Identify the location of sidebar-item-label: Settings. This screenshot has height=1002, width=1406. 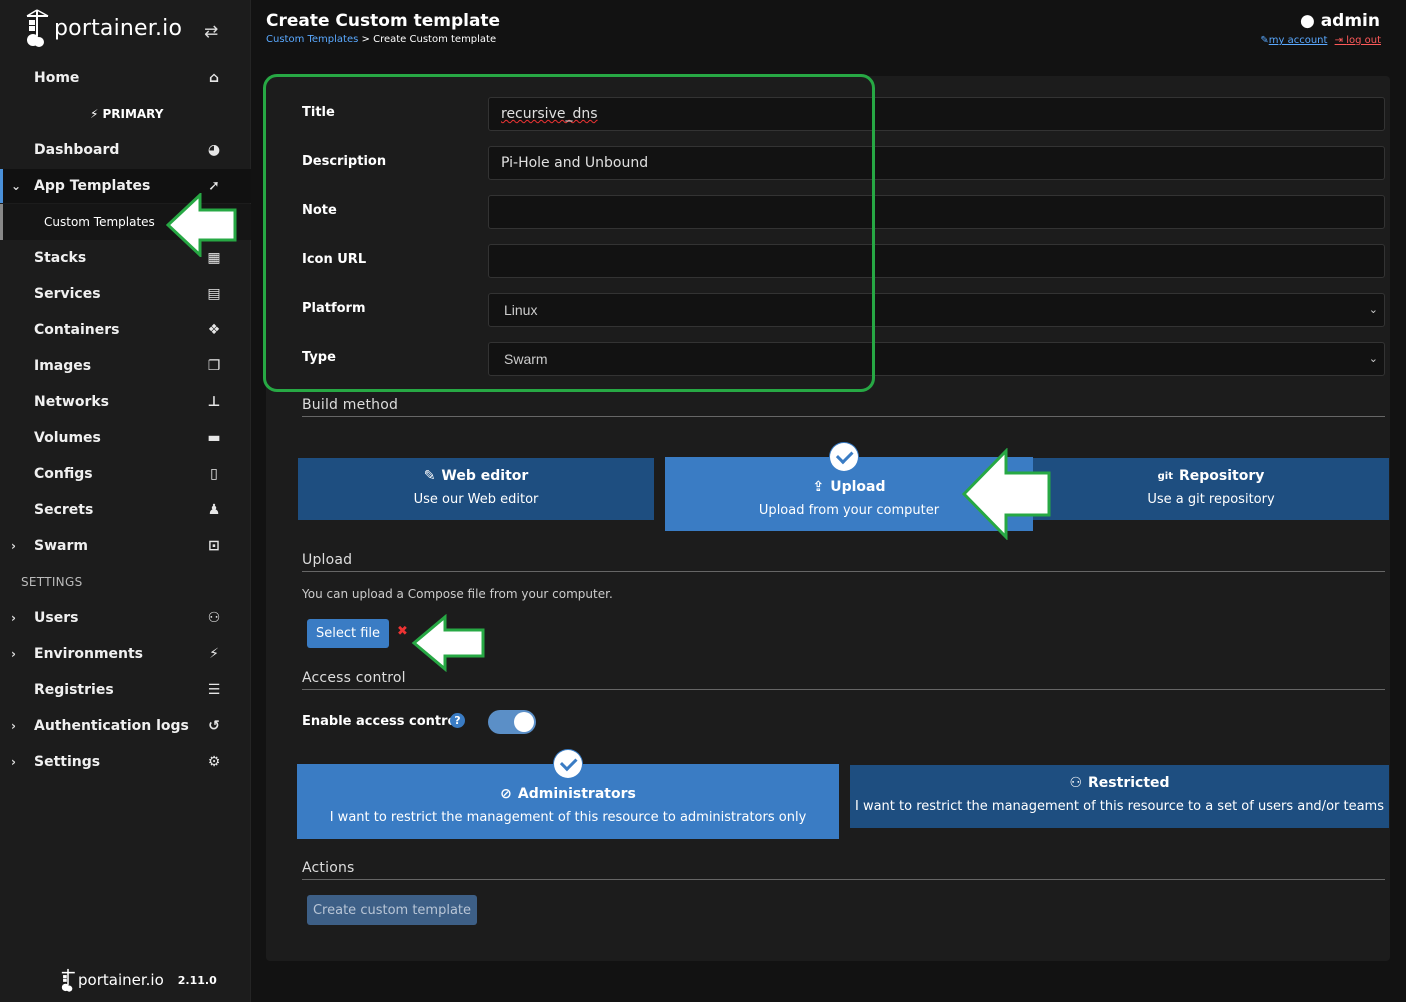
(67, 762).